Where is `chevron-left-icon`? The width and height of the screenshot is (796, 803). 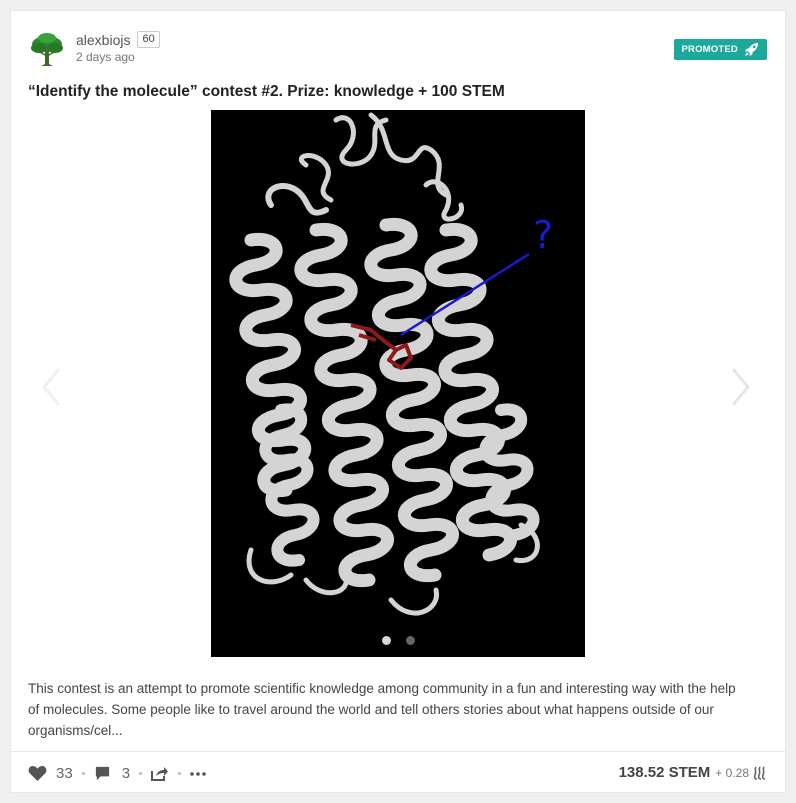 chevron-left-icon is located at coordinates (51, 387).